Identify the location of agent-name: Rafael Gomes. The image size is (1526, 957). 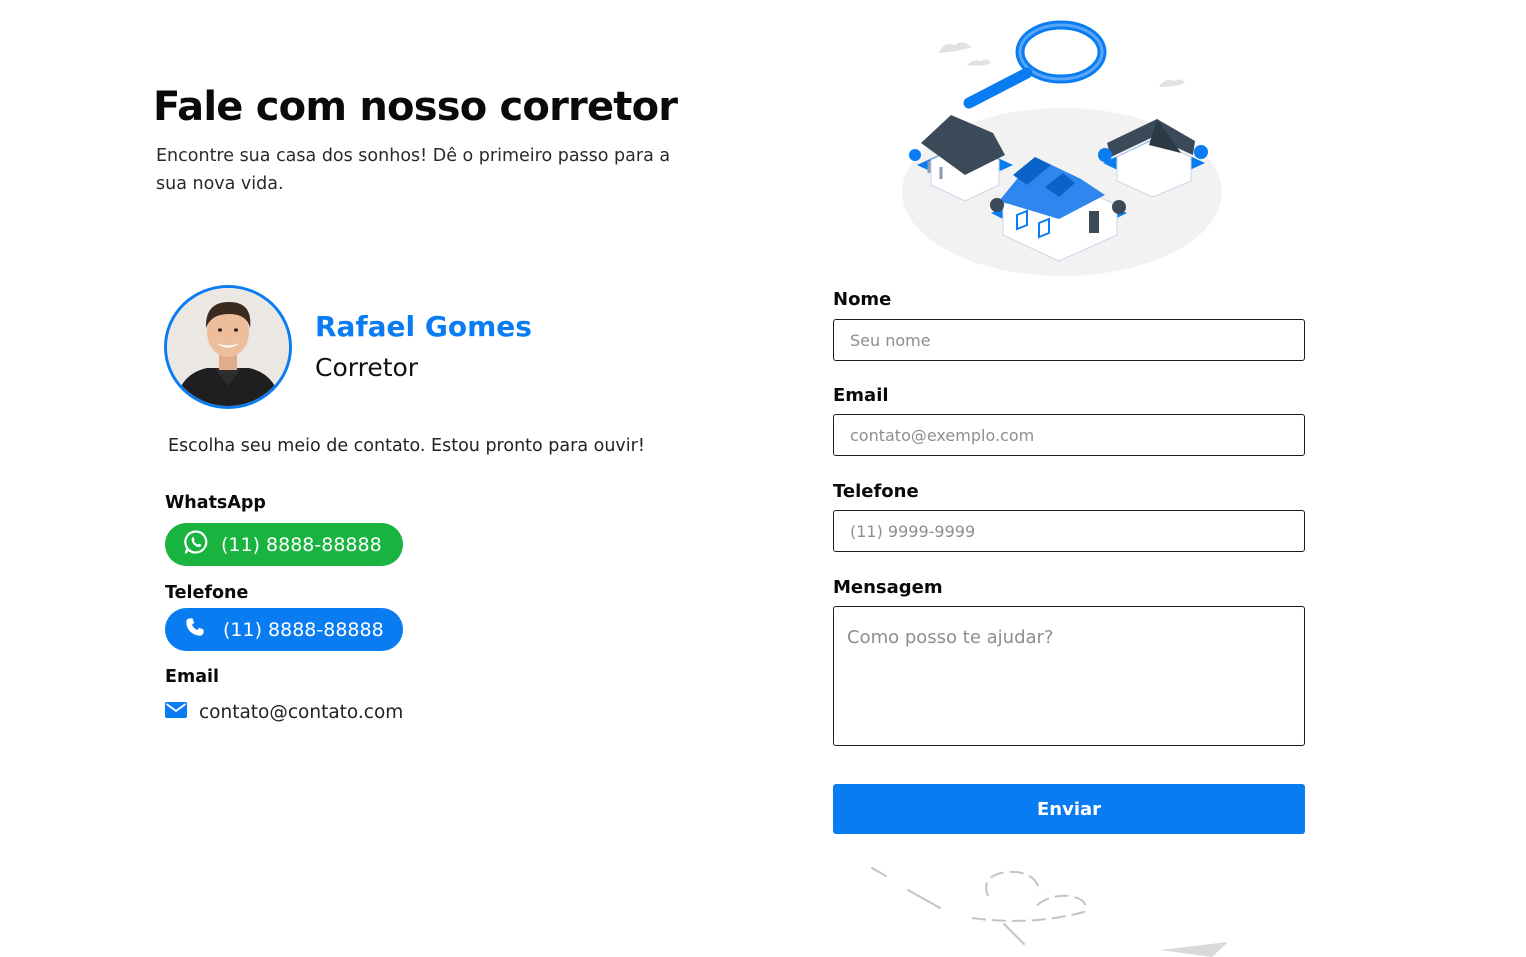
(423, 326).